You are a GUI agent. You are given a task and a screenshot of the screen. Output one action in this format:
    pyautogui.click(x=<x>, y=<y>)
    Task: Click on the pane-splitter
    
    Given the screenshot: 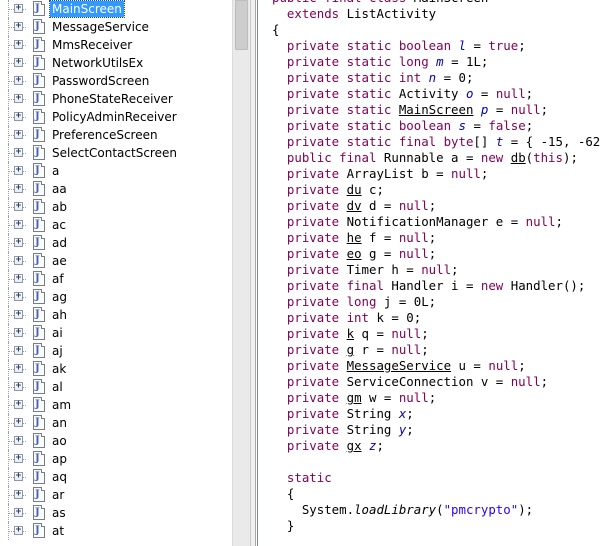 What is the action you would take?
    pyautogui.click(x=253, y=273)
    